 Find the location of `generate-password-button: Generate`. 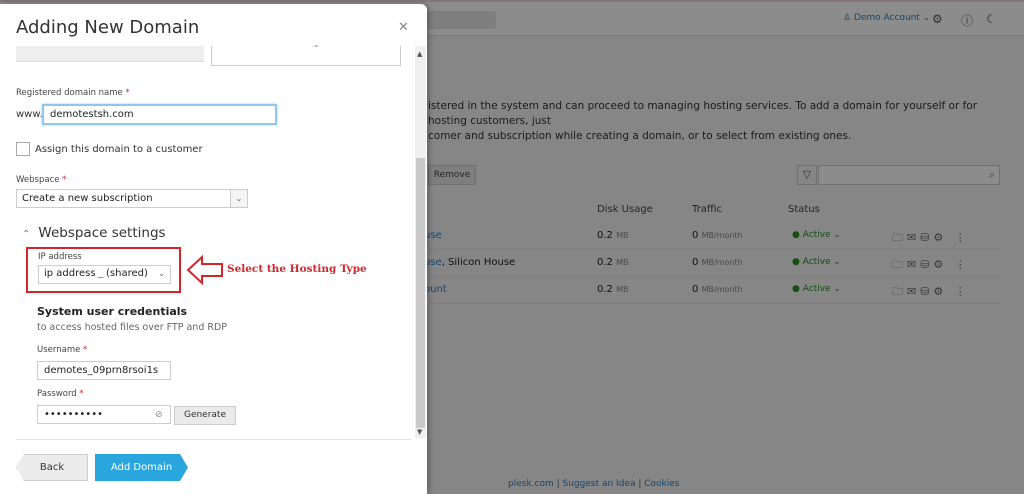

generate-password-button: Generate is located at coordinates (205, 415).